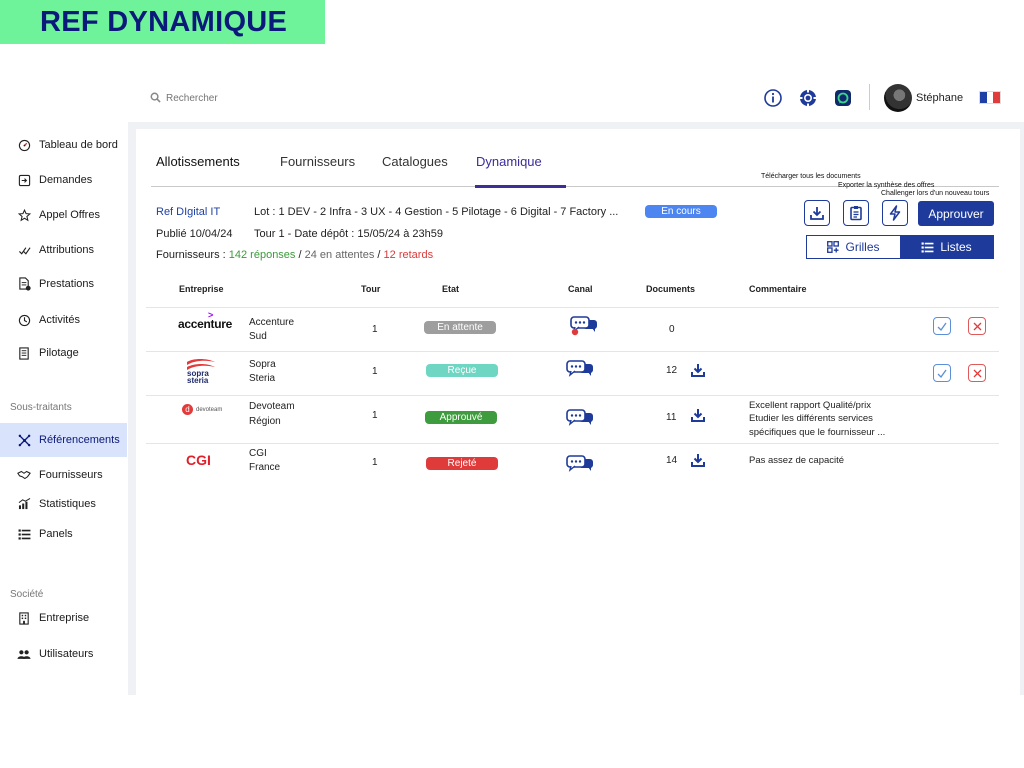 The width and height of the screenshot is (1024, 768). I want to click on flag-stripe, so click(990, 97).